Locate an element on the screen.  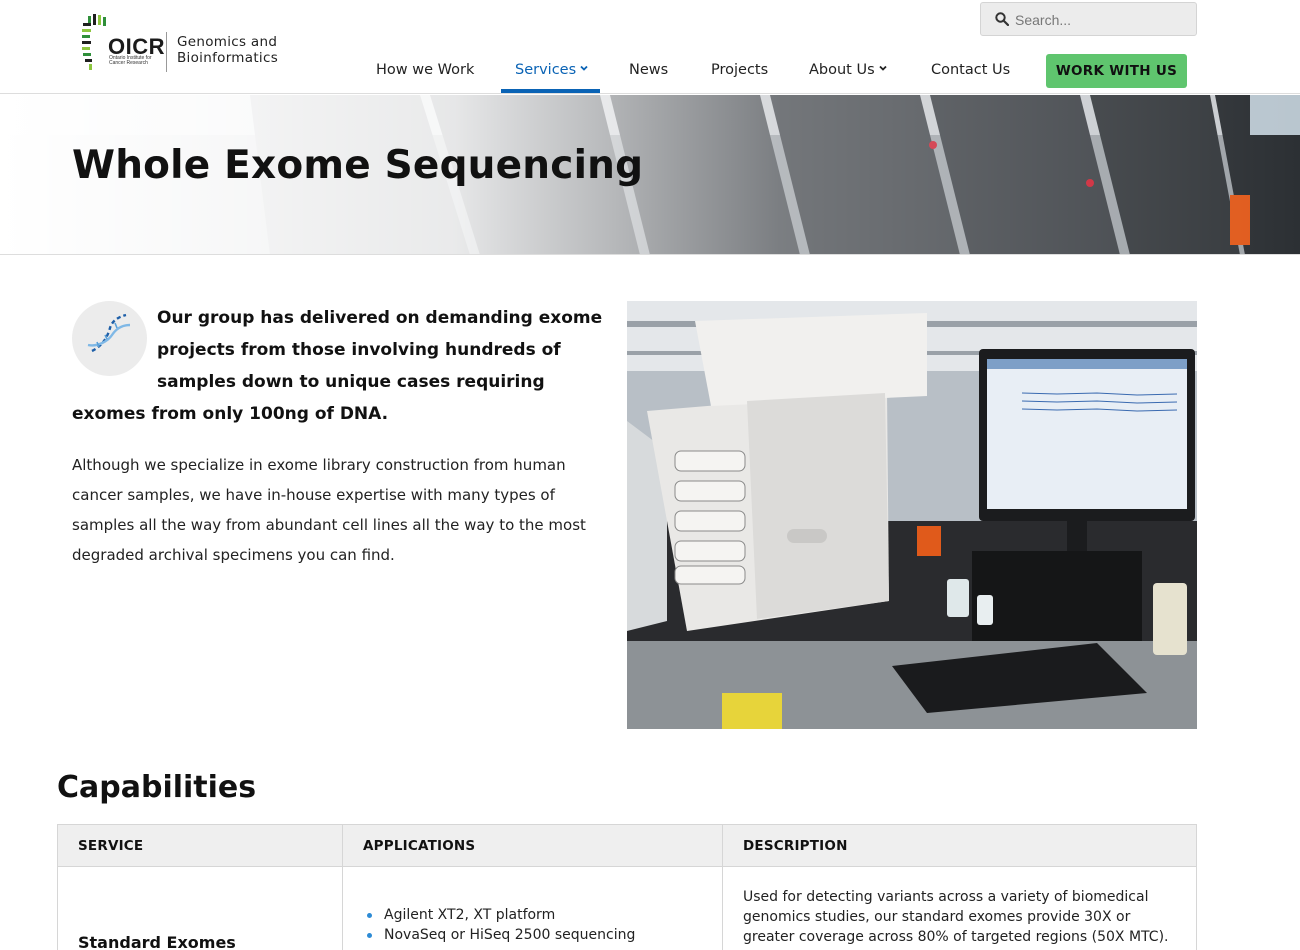
list-item: Agilent XT2, XT platform is located at coordinates (499, 915).